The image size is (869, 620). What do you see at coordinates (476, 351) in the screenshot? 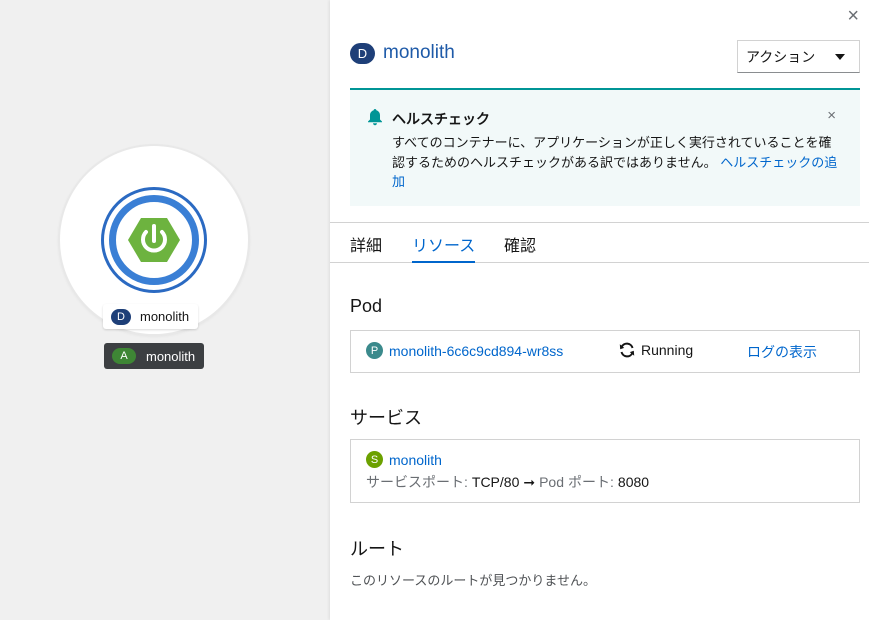
I see `pod-name-link: monolith-6c6c9cd894-wr8ss` at bounding box center [476, 351].